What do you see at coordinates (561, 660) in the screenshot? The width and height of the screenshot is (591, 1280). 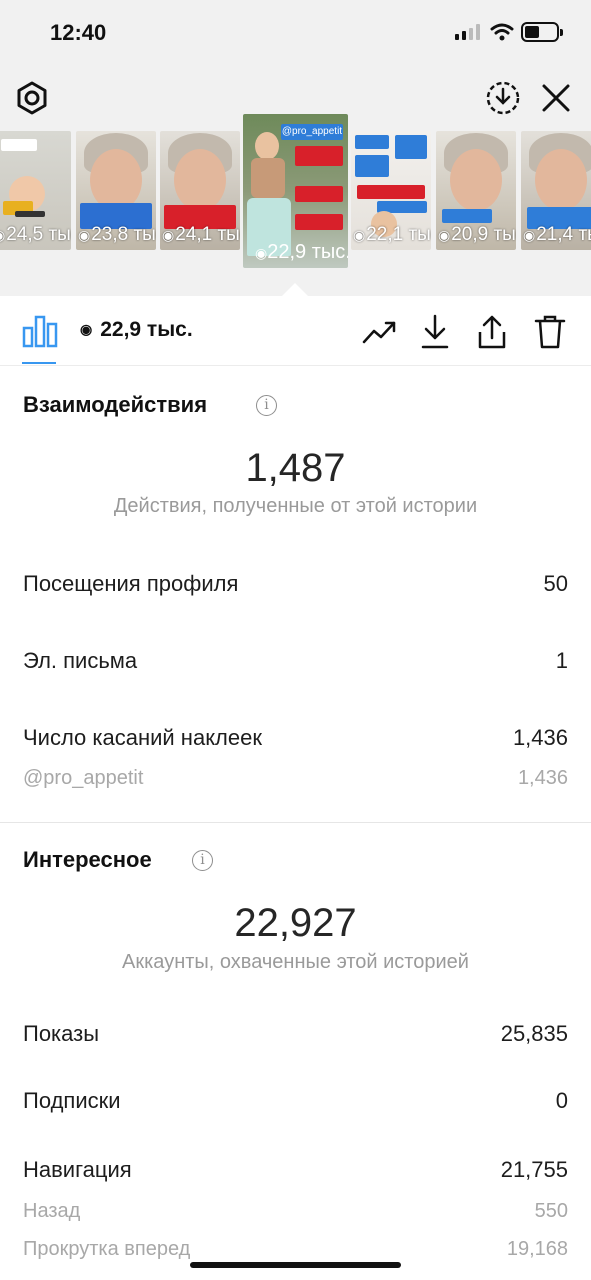 I see `stat-value: 1` at bounding box center [561, 660].